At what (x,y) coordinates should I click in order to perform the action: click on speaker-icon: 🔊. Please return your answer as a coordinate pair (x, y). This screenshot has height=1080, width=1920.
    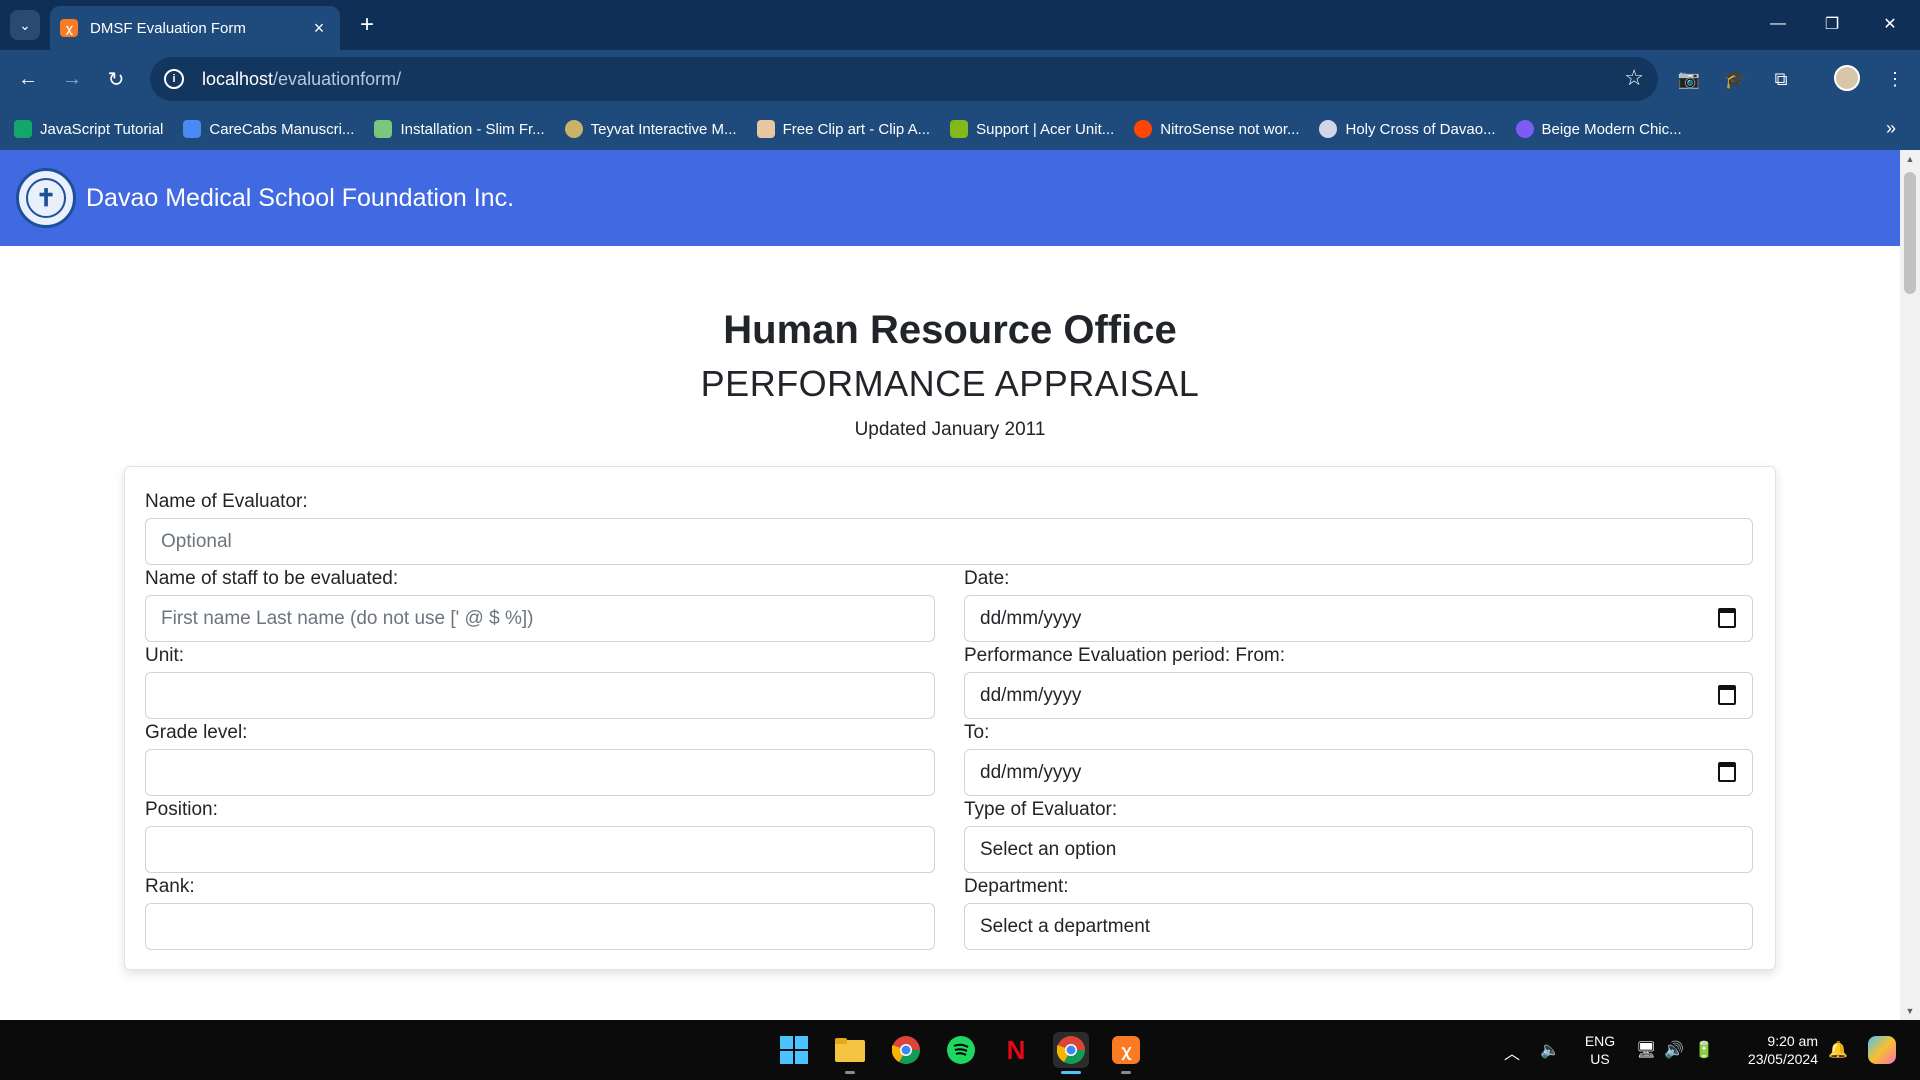
    Looking at the image, I should click on (1674, 1050).